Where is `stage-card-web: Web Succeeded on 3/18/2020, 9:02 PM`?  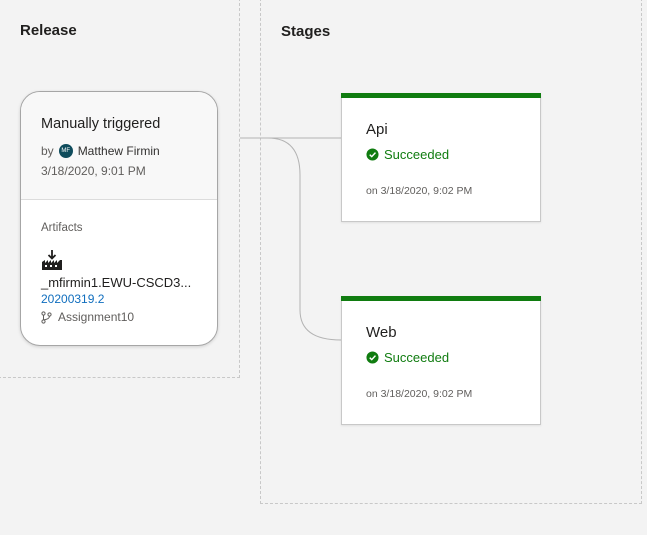
stage-card-web: Web Succeeded on 3/18/2020, 9:02 PM is located at coordinates (441, 360).